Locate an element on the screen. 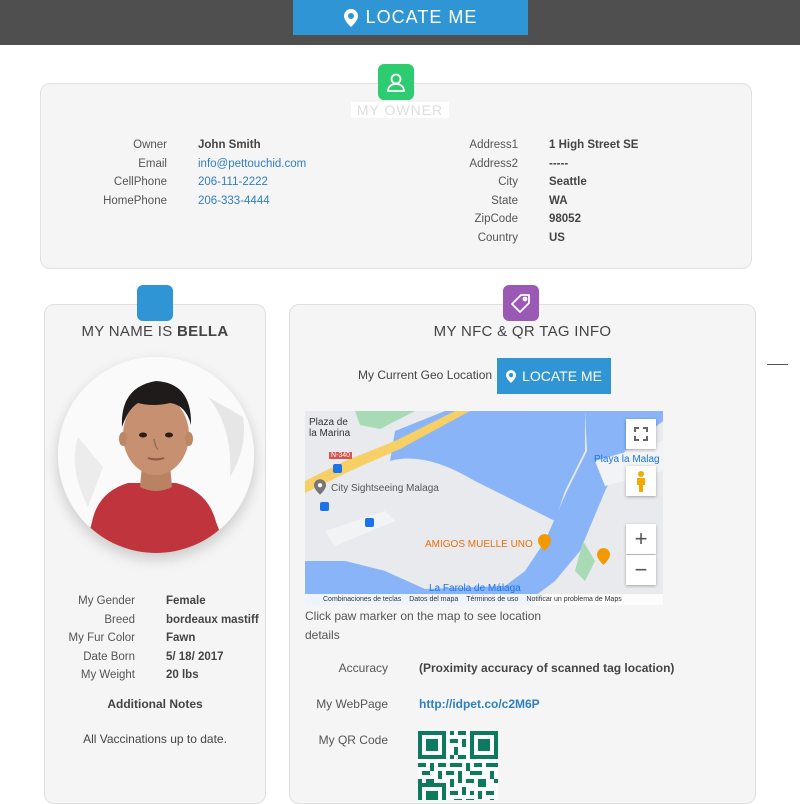 Image resolution: width=800 pixels, height=804 pixels. map-label-plaza2: la Marina is located at coordinates (330, 433).